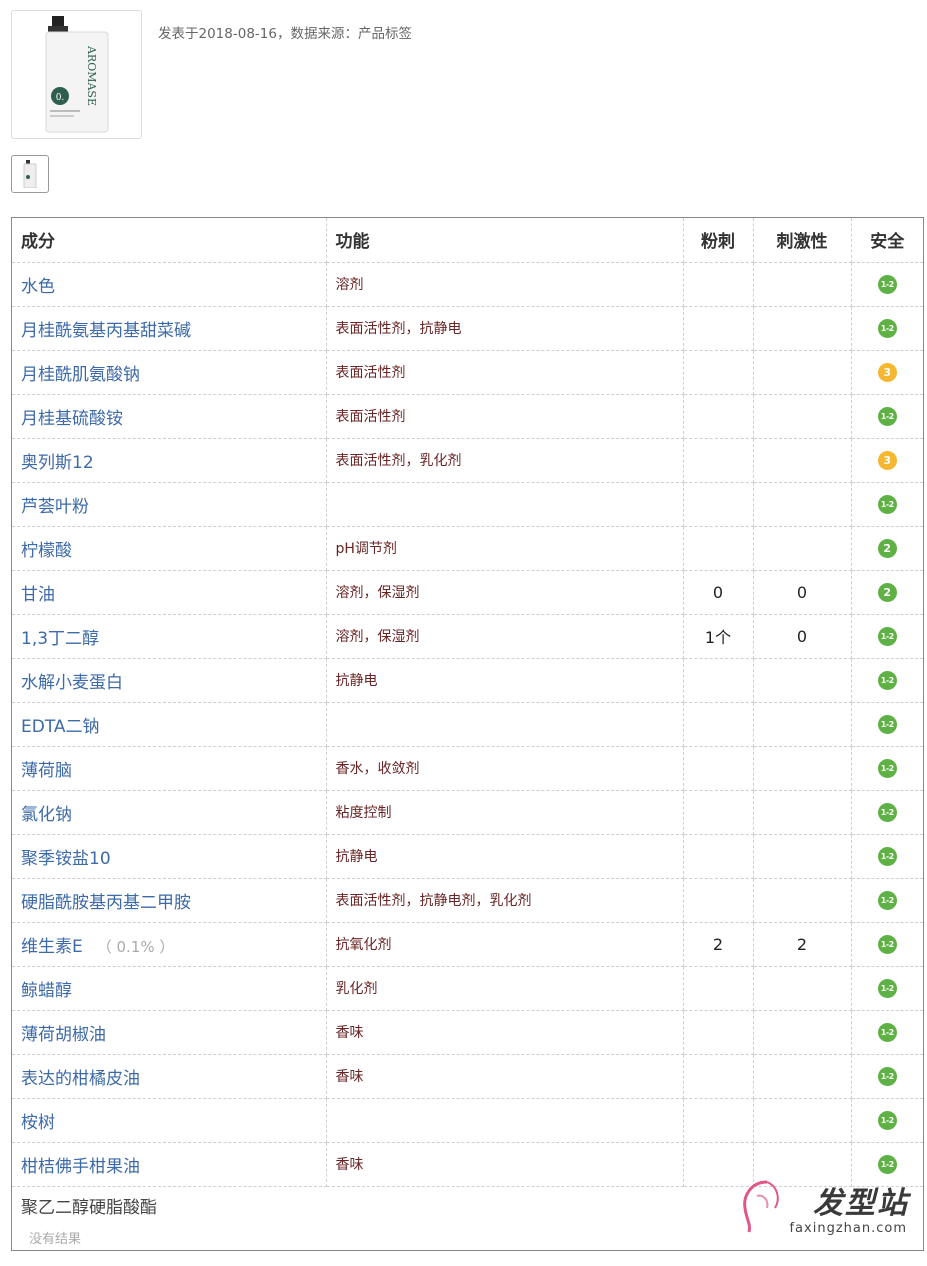 Image resolution: width=927 pixels, height=1266 pixels. I want to click on ingredient-name-link: 表达的柑橘皮油, so click(80, 1079).